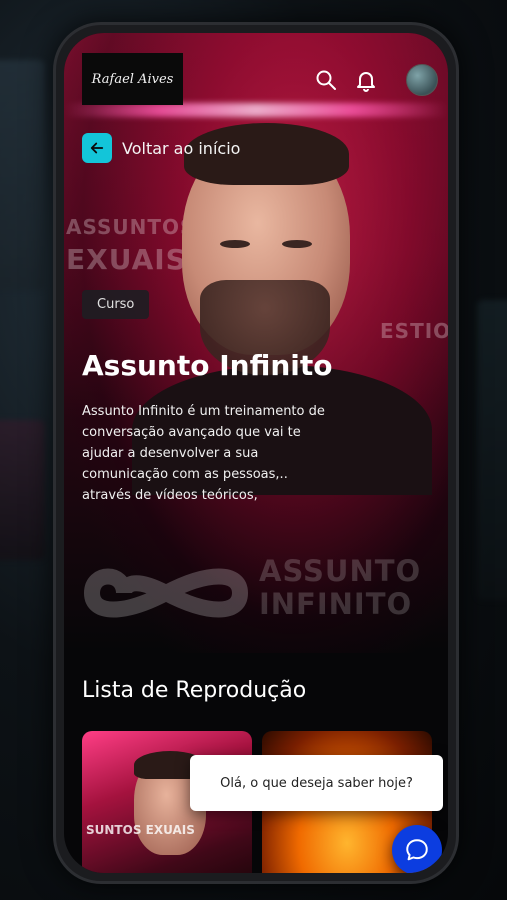 Image resolution: width=507 pixels, height=900 pixels. I want to click on brand-watermark: ASSUNTO INFINITO, so click(340, 588).